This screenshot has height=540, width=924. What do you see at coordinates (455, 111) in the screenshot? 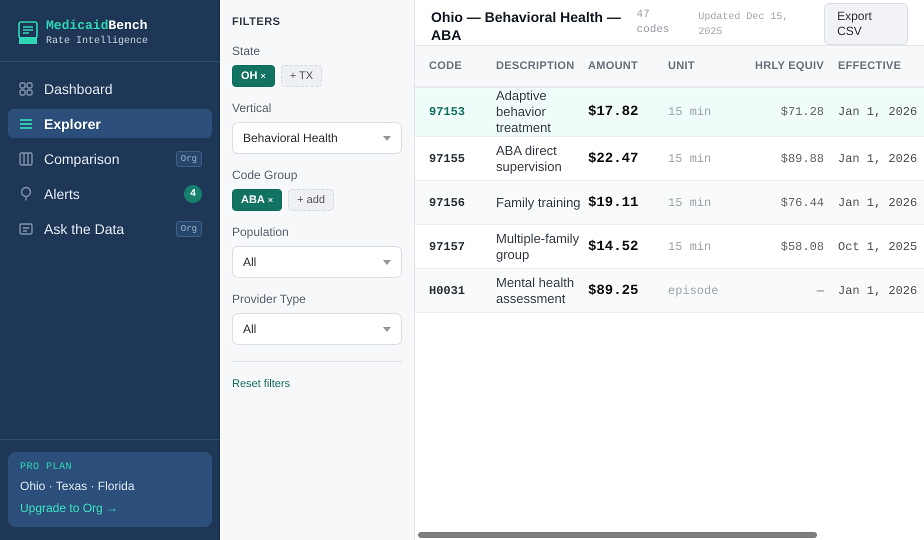
I see `table-cell: 97153` at bounding box center [455, 111].